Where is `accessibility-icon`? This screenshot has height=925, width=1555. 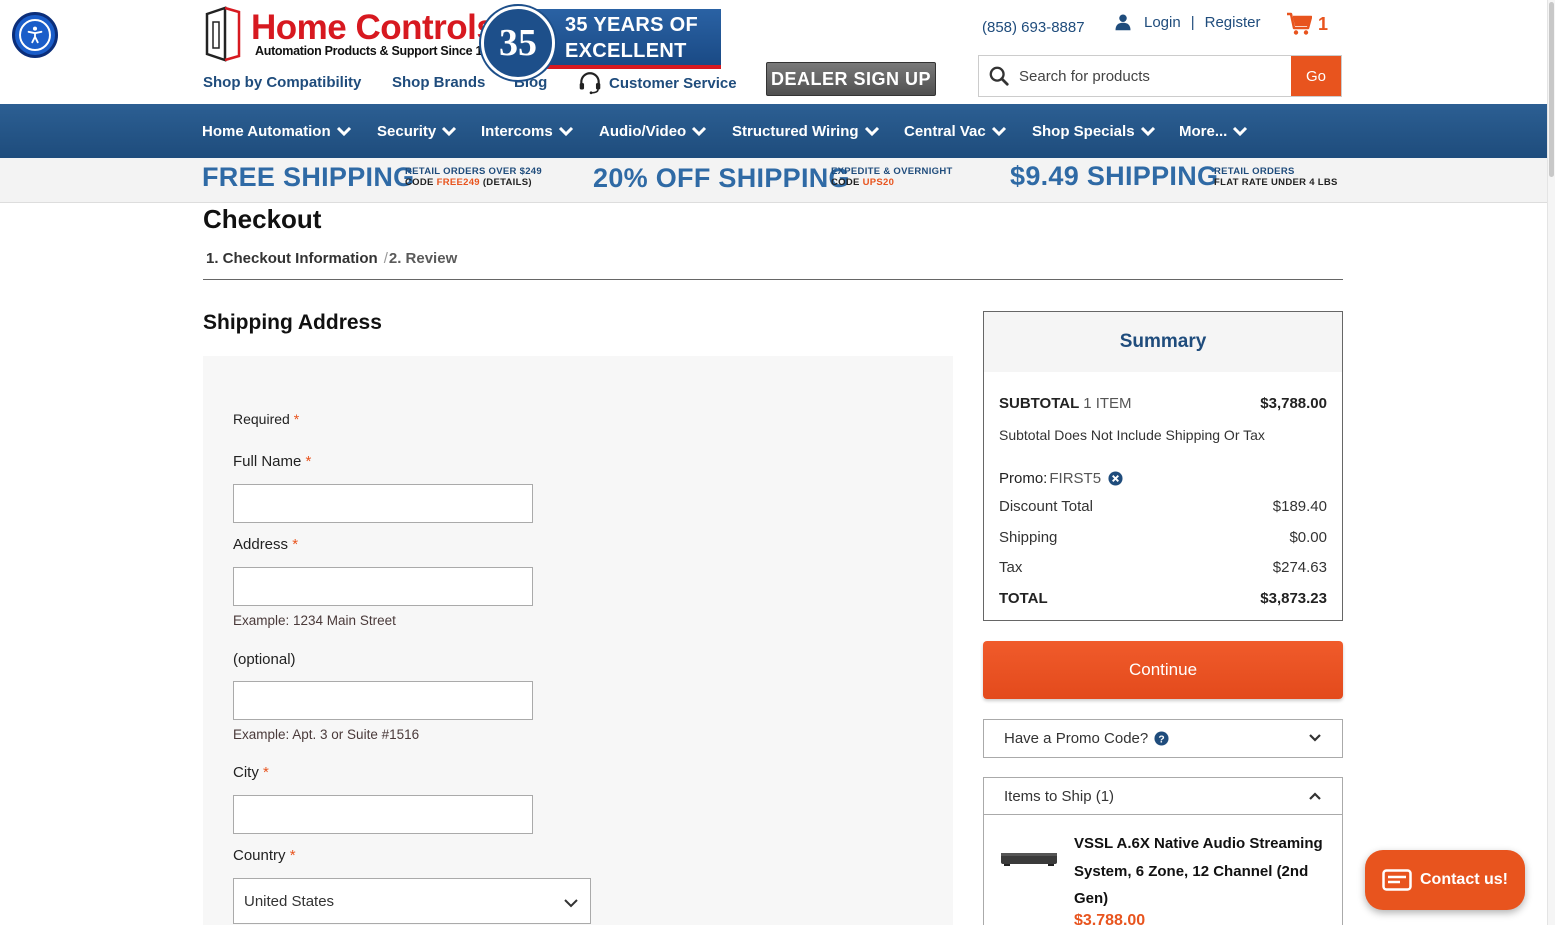
accessibility-icon is located at coordinates (35, 35).